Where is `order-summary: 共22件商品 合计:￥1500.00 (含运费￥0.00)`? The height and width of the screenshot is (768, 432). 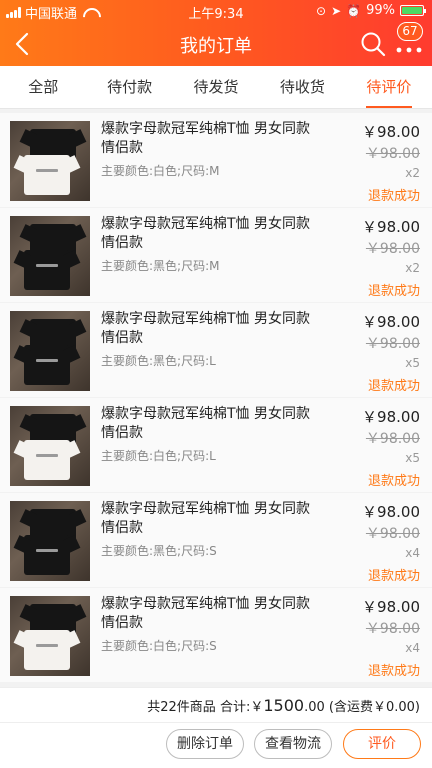
order-summary: 共22件商品 合计:￥1500.00 (含运费￥0.00) is located at coordinates (216, 705).